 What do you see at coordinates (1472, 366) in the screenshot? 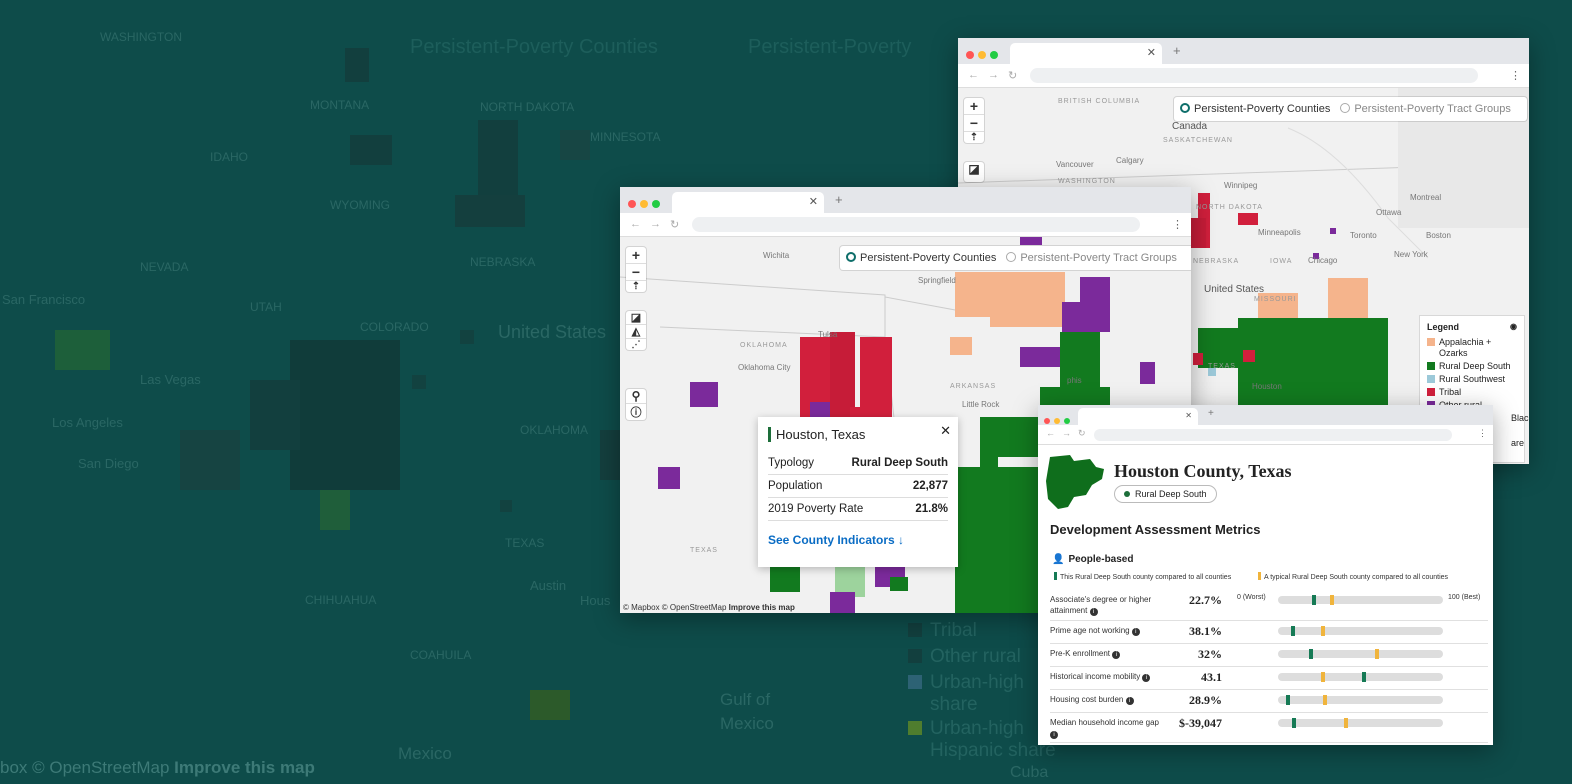
I see `legend-item: Rural Deep South` at bounding box center [1472, 366].